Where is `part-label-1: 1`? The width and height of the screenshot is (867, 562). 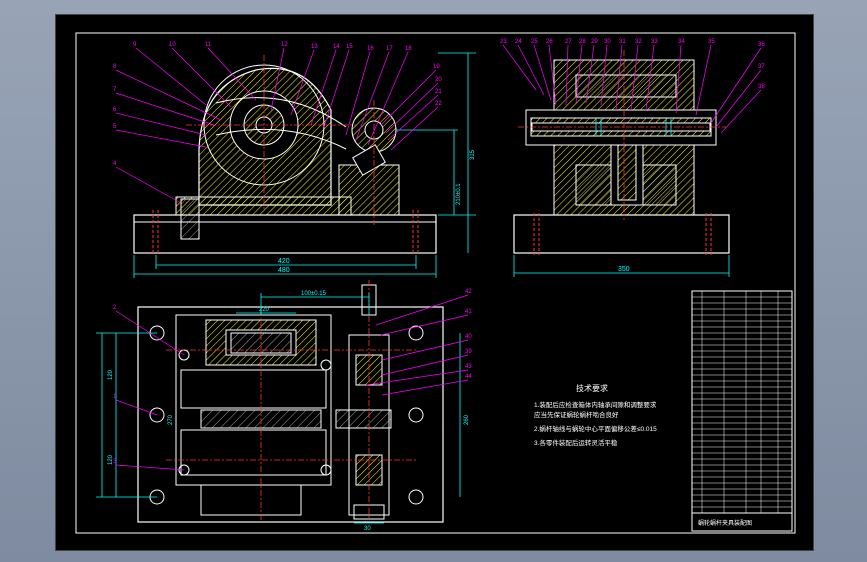
part-label-1: 1 is located at coordinates (115, 397).